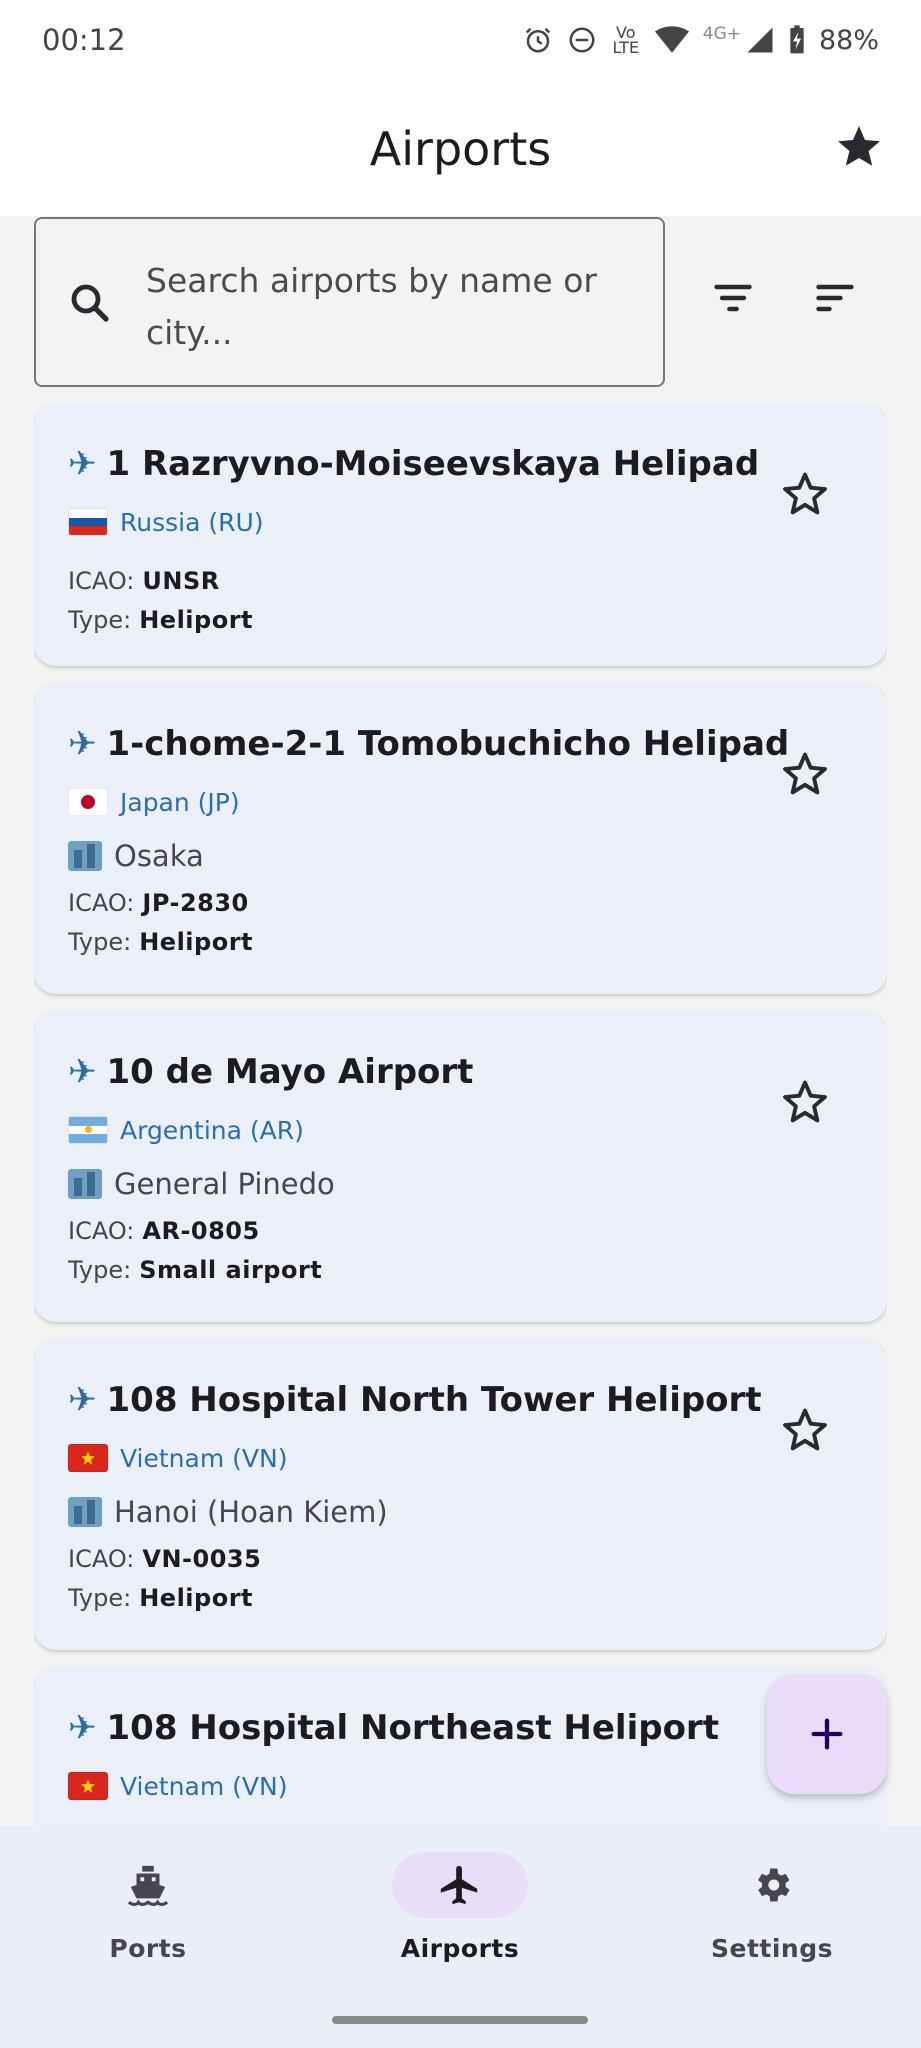 This screenshot has width=921, height=2048. I want to click on airport-name: ✈ 108 Hospital North Tower Heliport, so click(418, 1400).